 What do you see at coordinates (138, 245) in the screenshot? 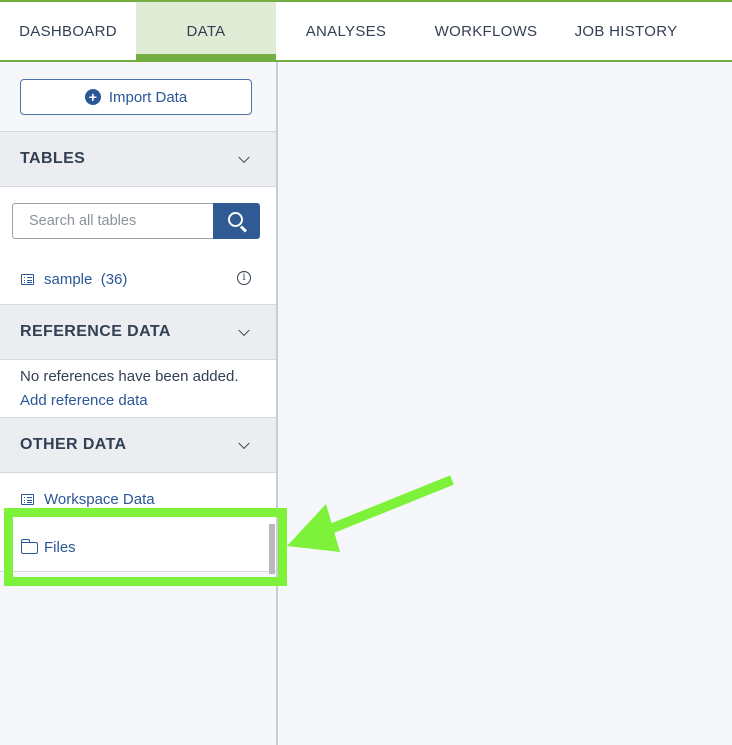
I see `tables-section-body: sample (36) i` at bounding box center [138, 245].